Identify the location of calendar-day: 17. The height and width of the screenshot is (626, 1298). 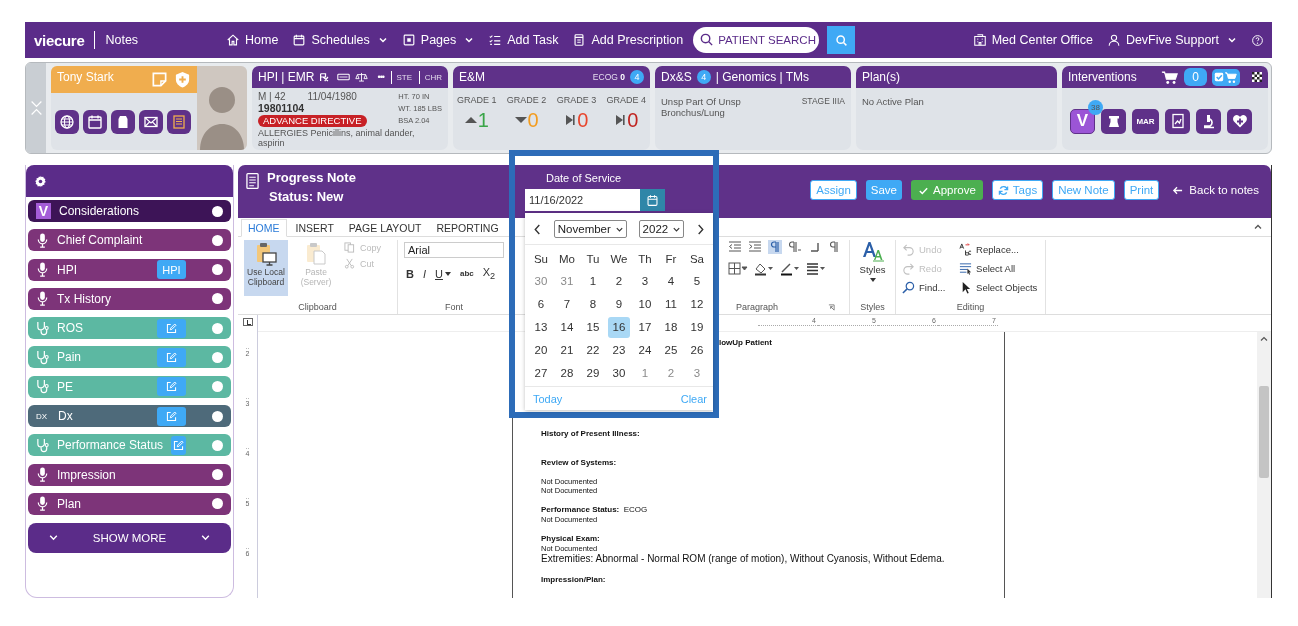
(645, 327).